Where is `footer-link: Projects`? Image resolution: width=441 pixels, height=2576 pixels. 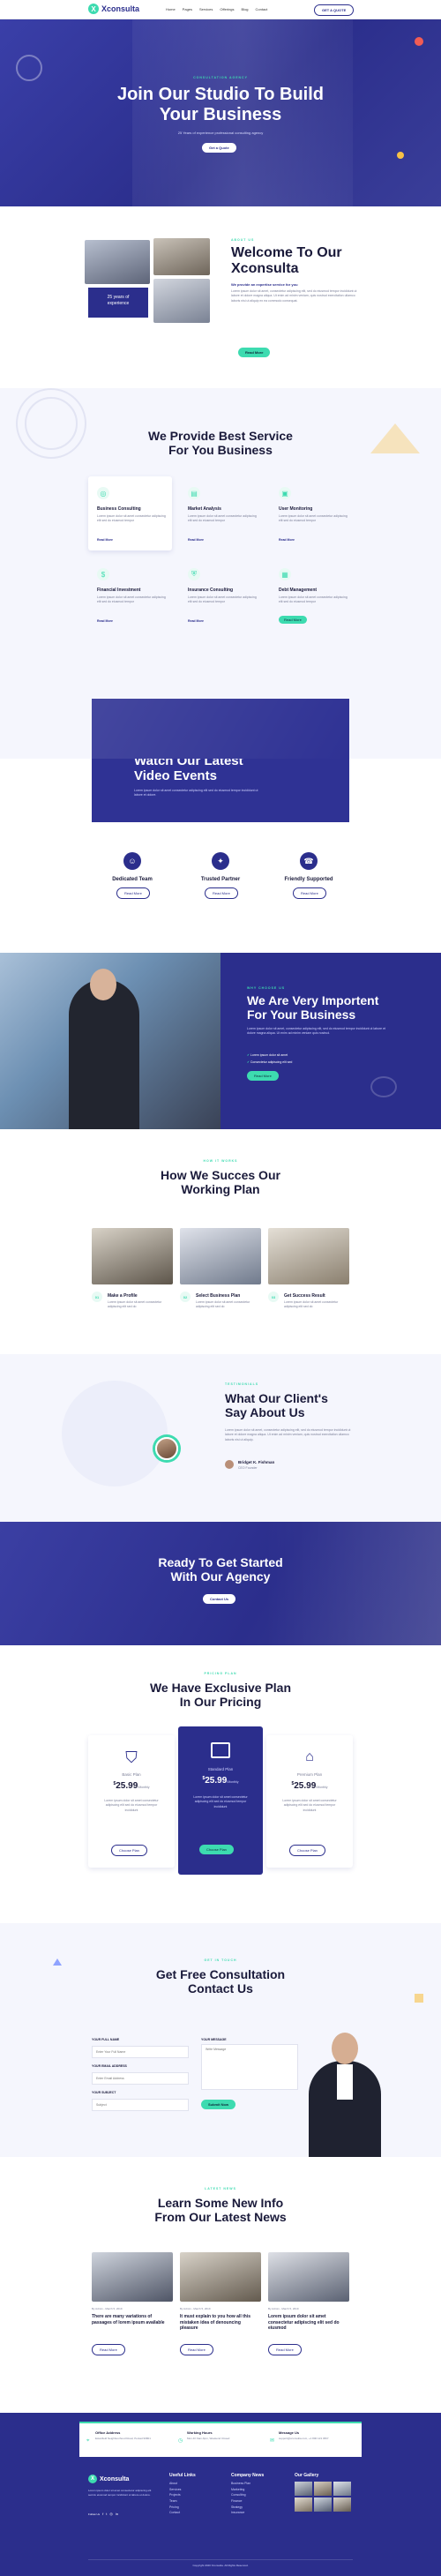
footer-link: Projects is located at coordinates (195, 2495).